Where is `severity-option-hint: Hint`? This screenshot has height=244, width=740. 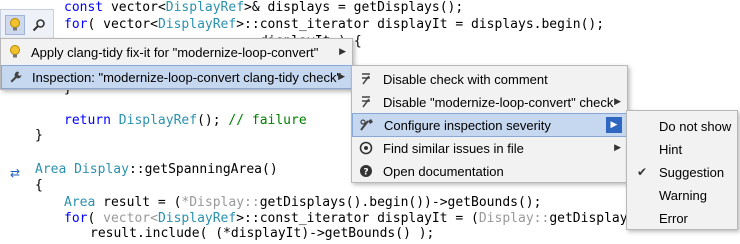
severity-option-hint: Hint is located at coordinates (682, 149).